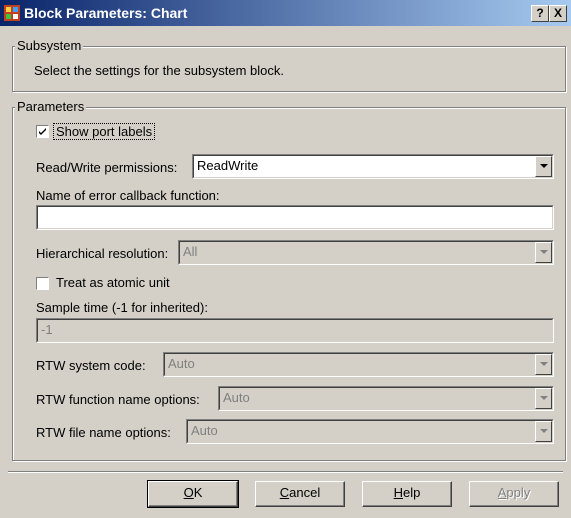 Image resolution: width=571 pixels, height=518 pixels. What do you see at coordinates (518, 492) in the screenshot?
I see `apply-label: pply` at bounding box center [518, 492].